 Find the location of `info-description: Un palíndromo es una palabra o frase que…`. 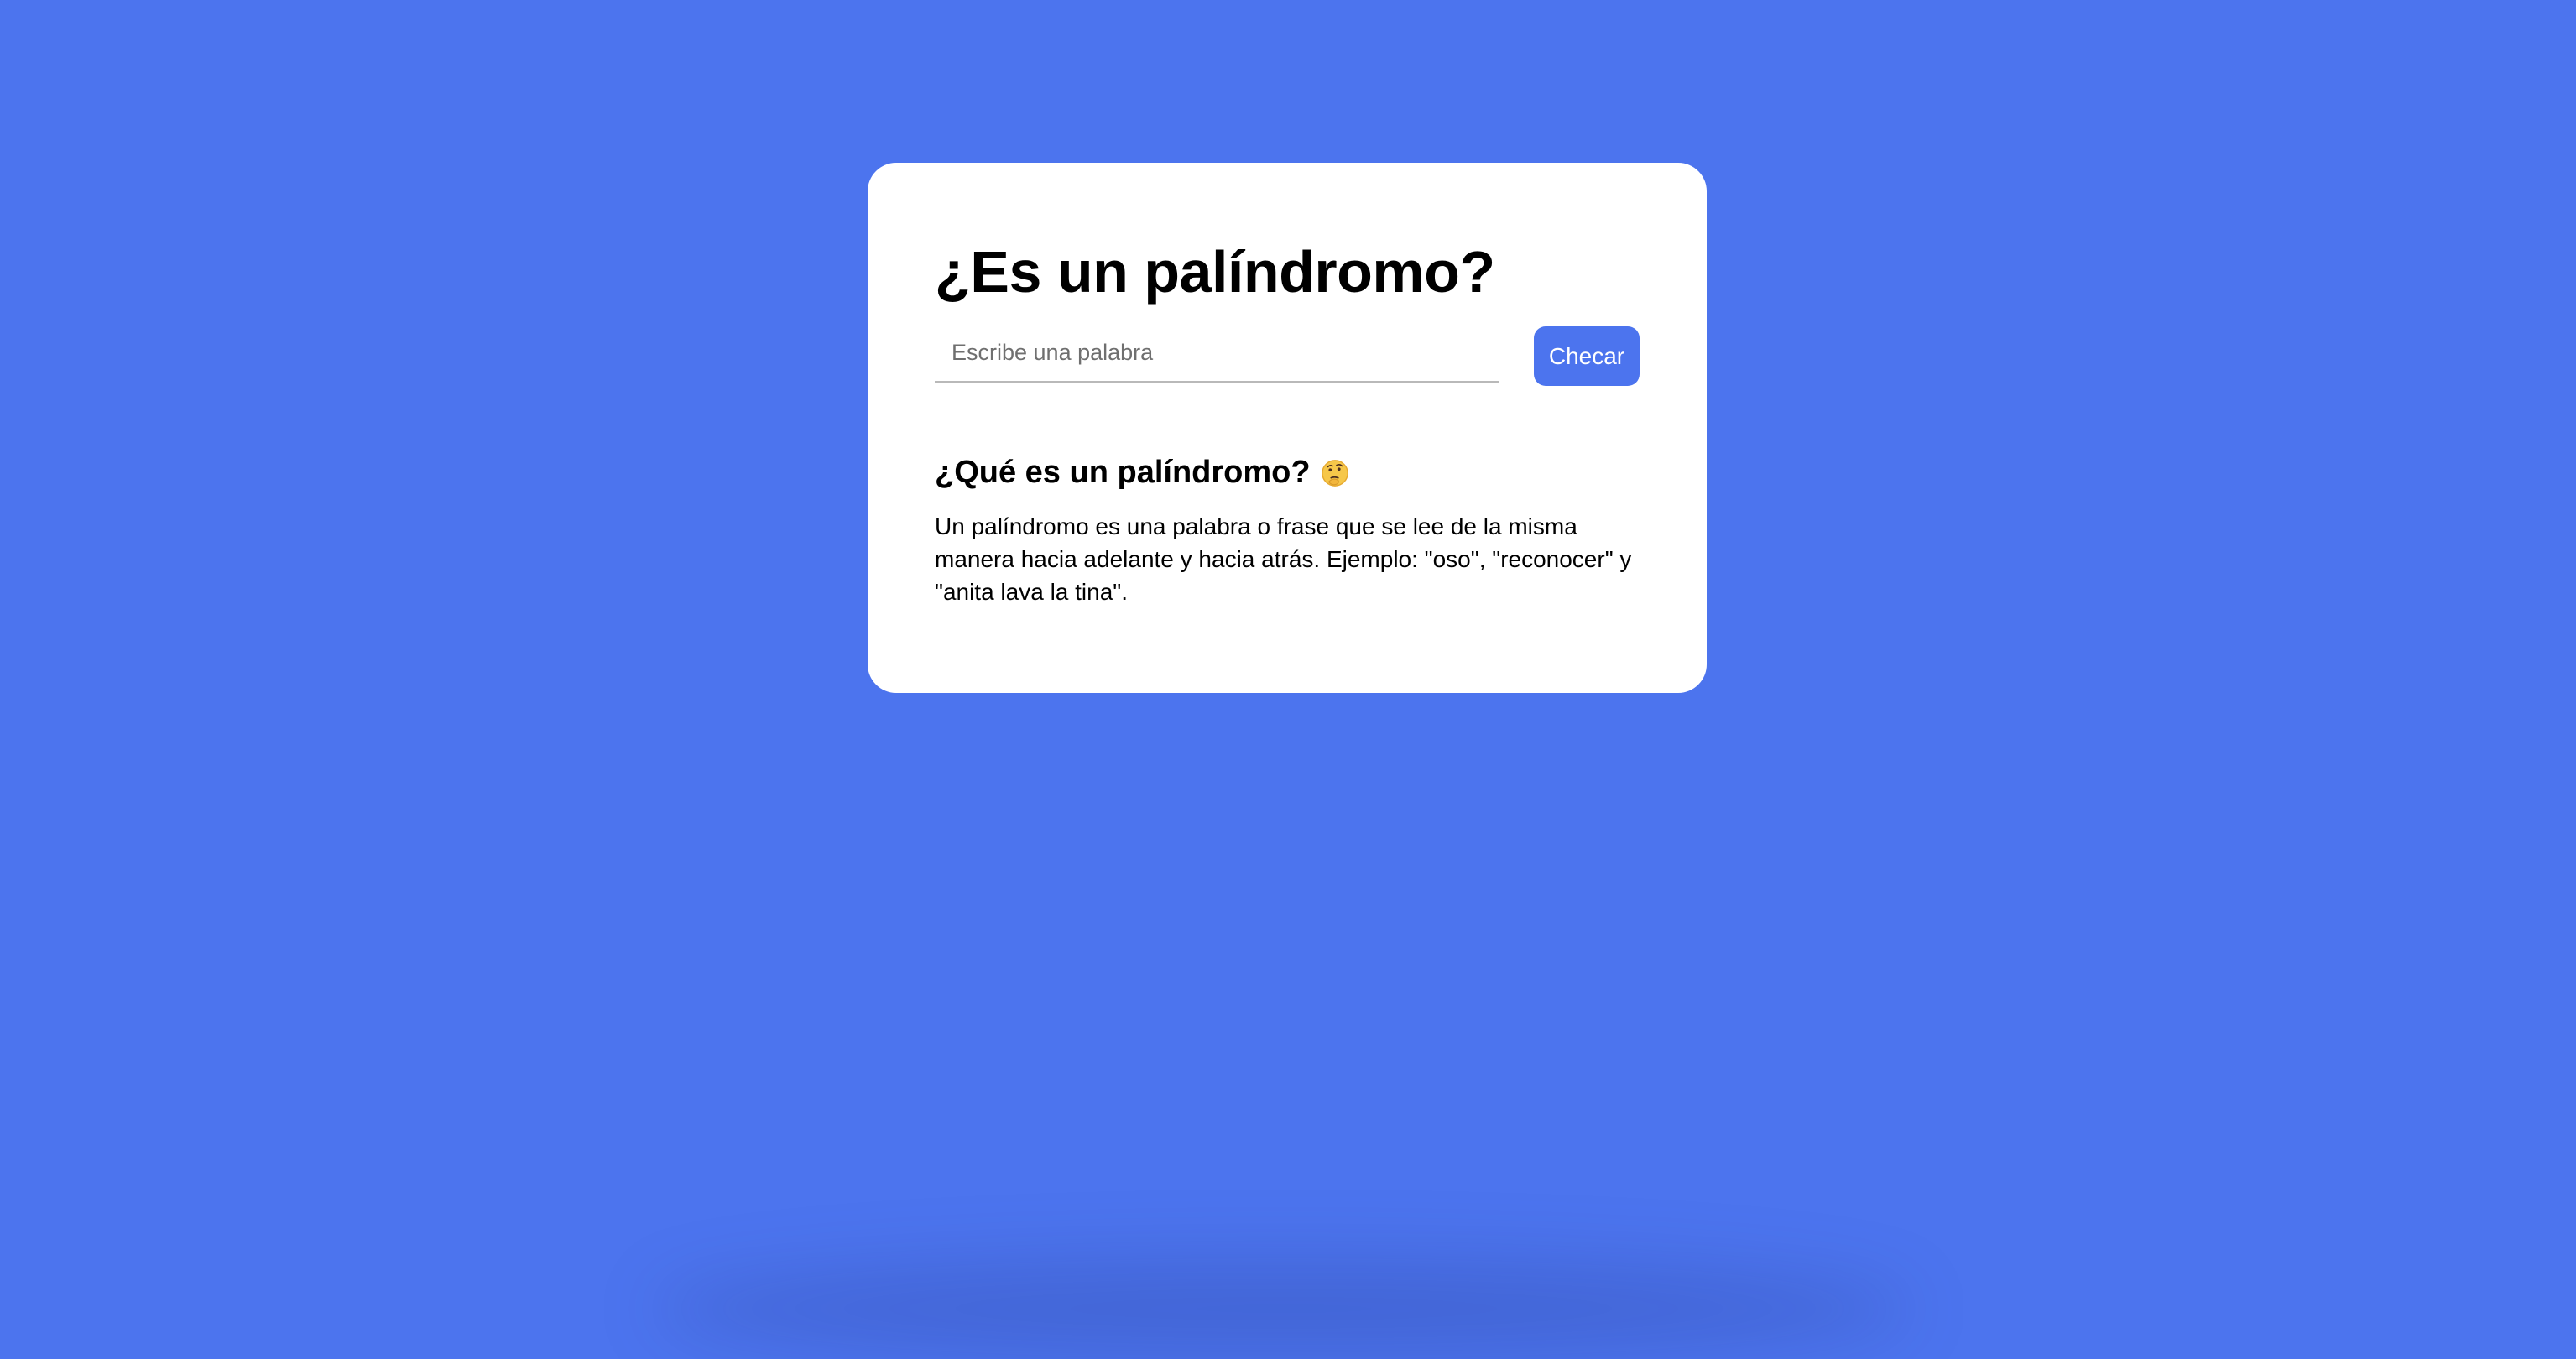

info-description: Un palíndromo es una palabra o frase que… is located at coordinates (1283, 559).